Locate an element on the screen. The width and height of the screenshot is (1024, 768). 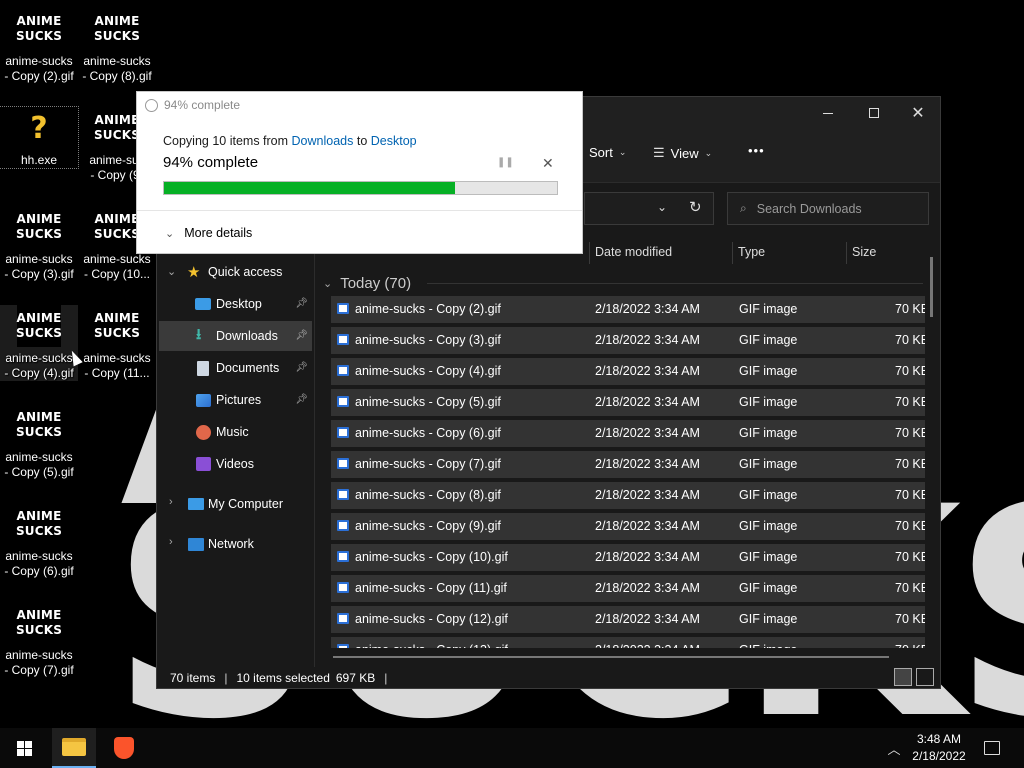
vertical-scrollbar is located at coordinates (931, 287).